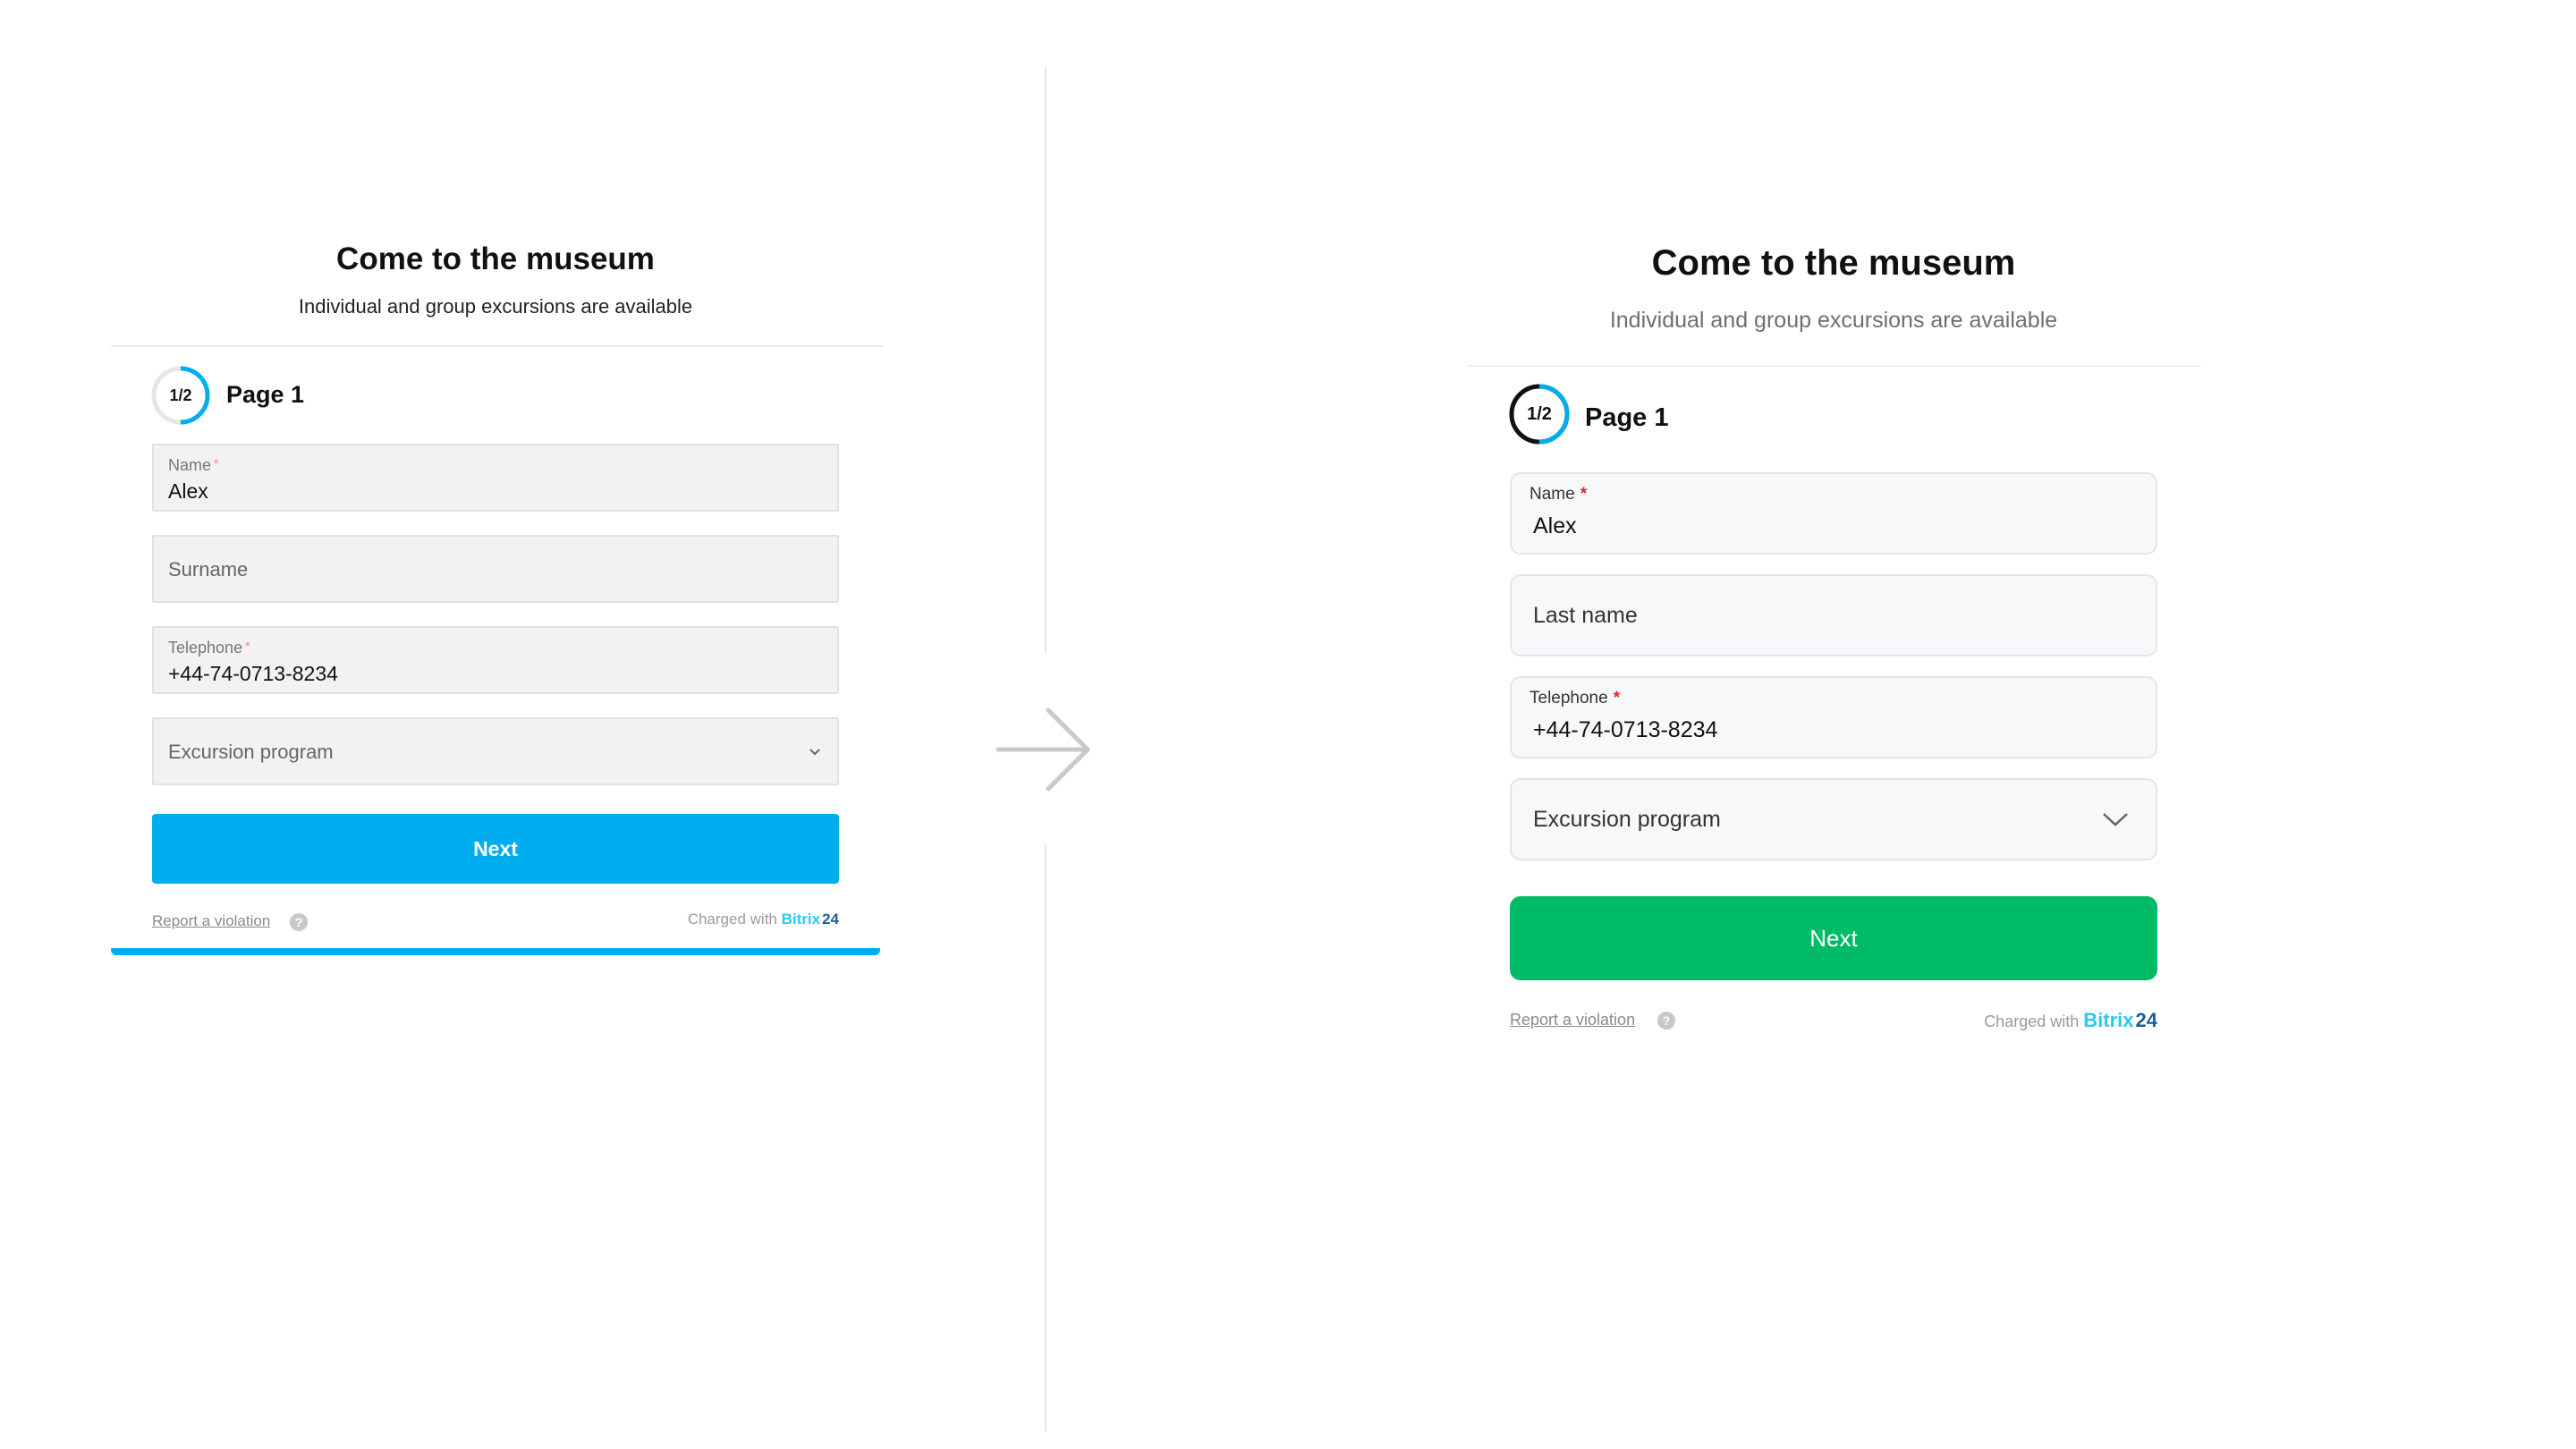 The image size is (2576, 1449). Describe the element at coordinates (1043, 750) in the screenshot. I see `arrow-right-icon` at that location.